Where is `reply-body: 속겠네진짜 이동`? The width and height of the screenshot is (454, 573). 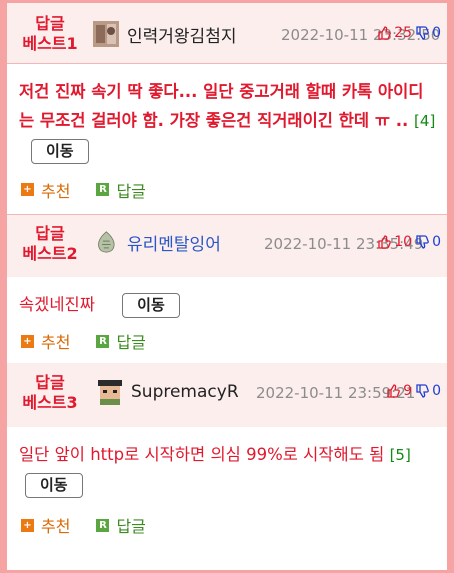 reply-body: 속겠네진짜 이동 is located at coordinates (227, 298).